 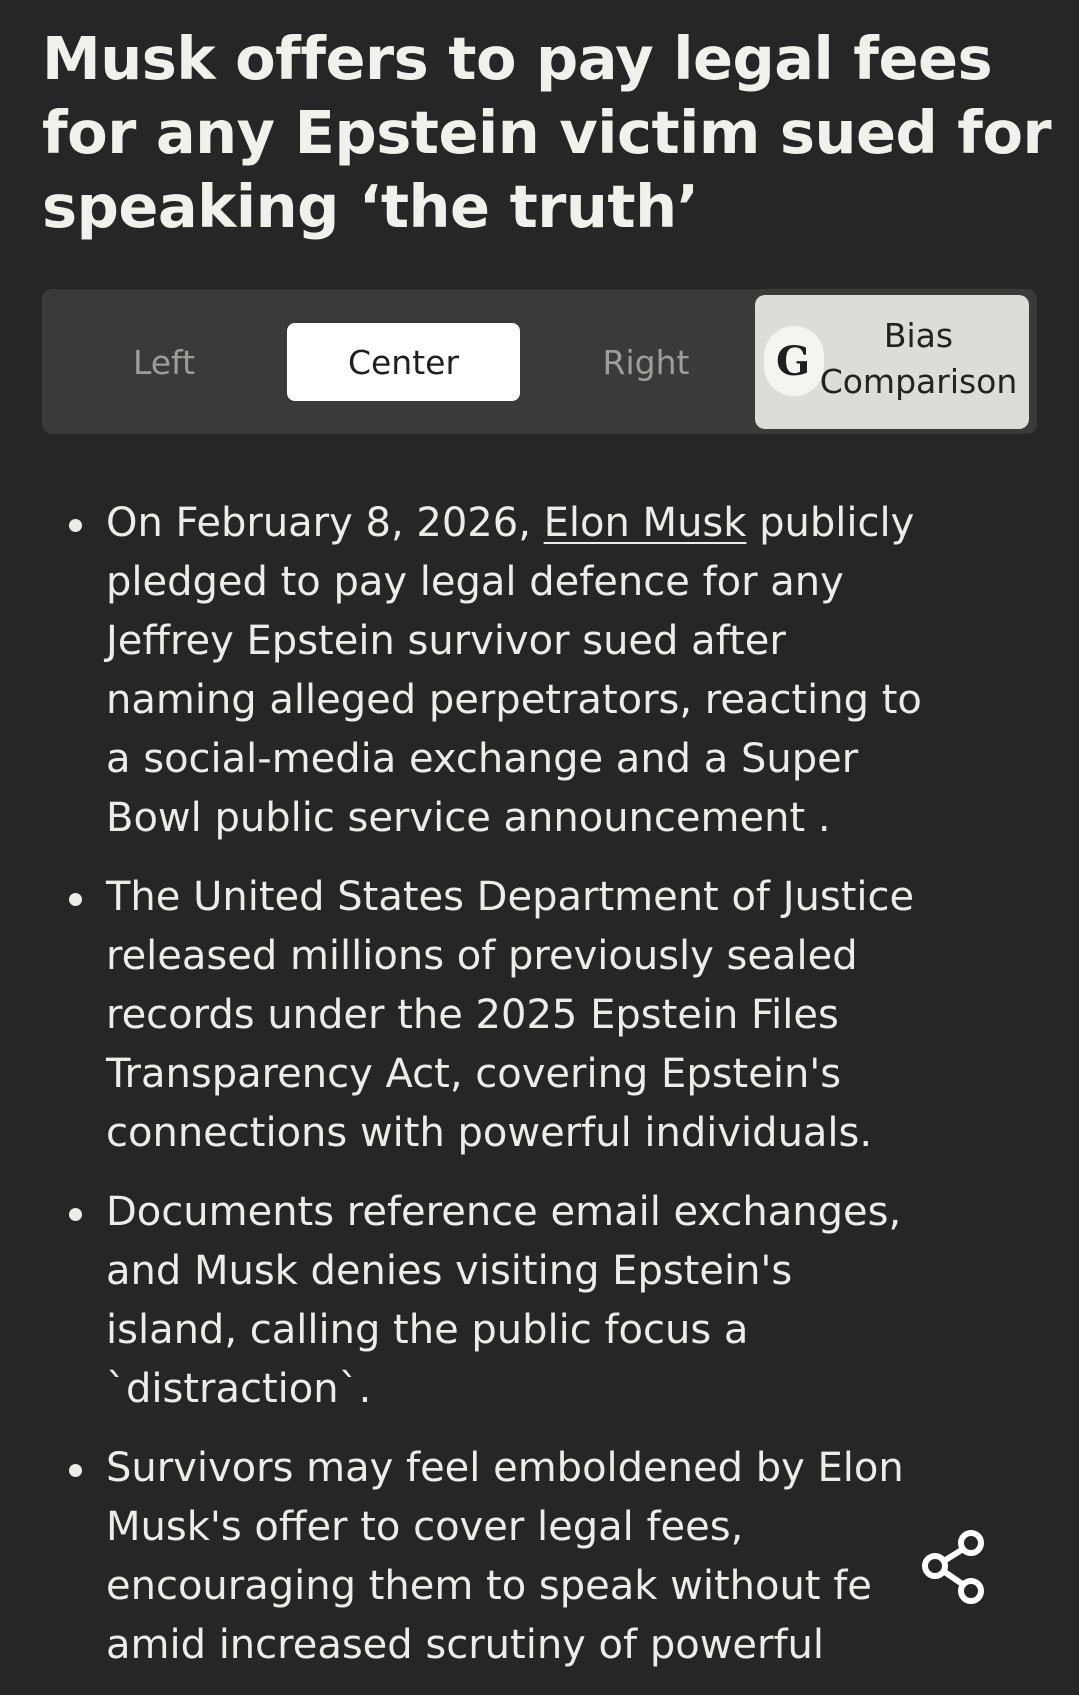 What do you see at coordinates (539, 361) in the screenshot?
I see `perspective-tabs: Left Center Right G Bias Comparison` at bounding box center [539, 361].